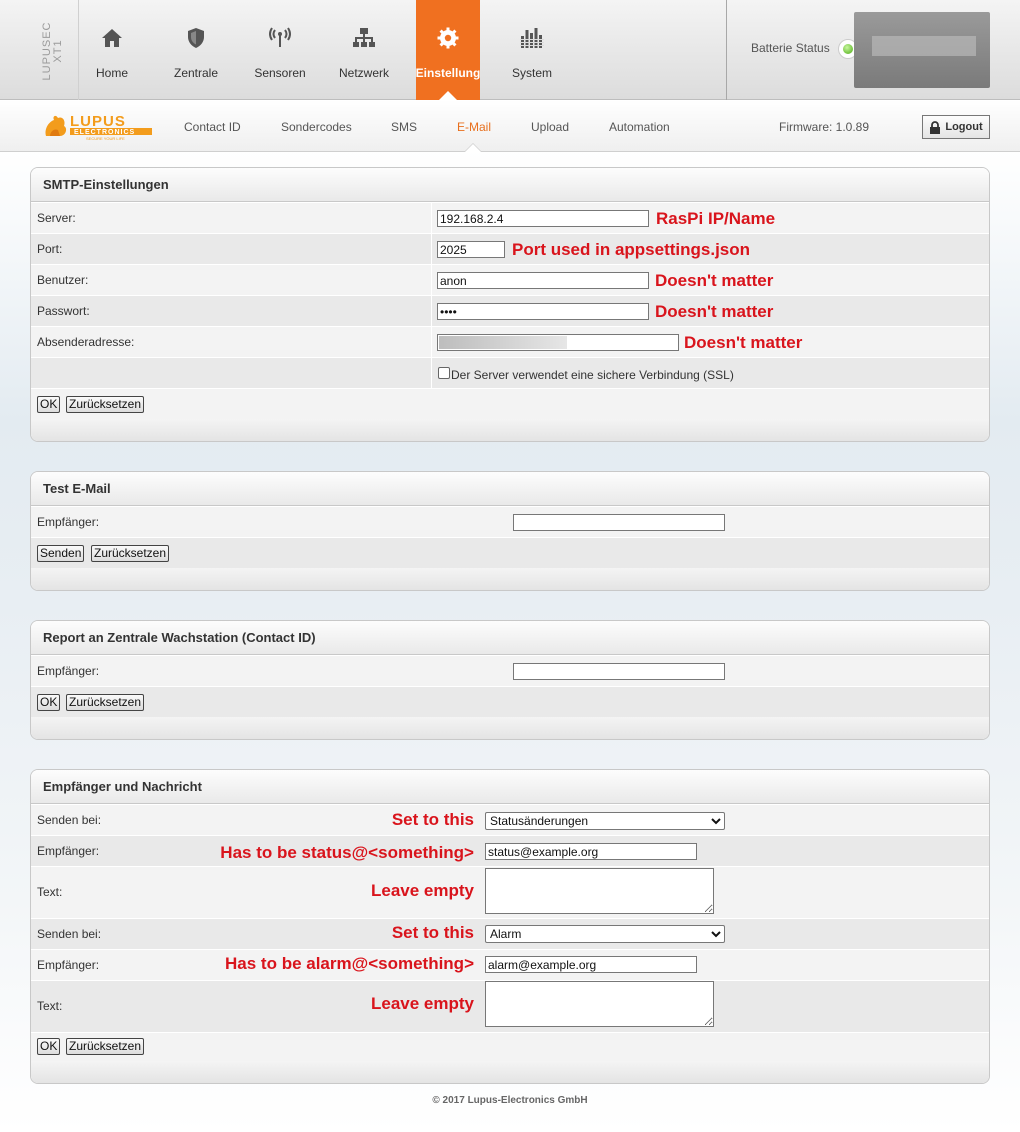 This screenshot has height=1132, width=1020. What do you see at coordinates (510, 489) in the screenshot?
I see `panel-title: Test E-Mail` at bounding box center [510, 489].